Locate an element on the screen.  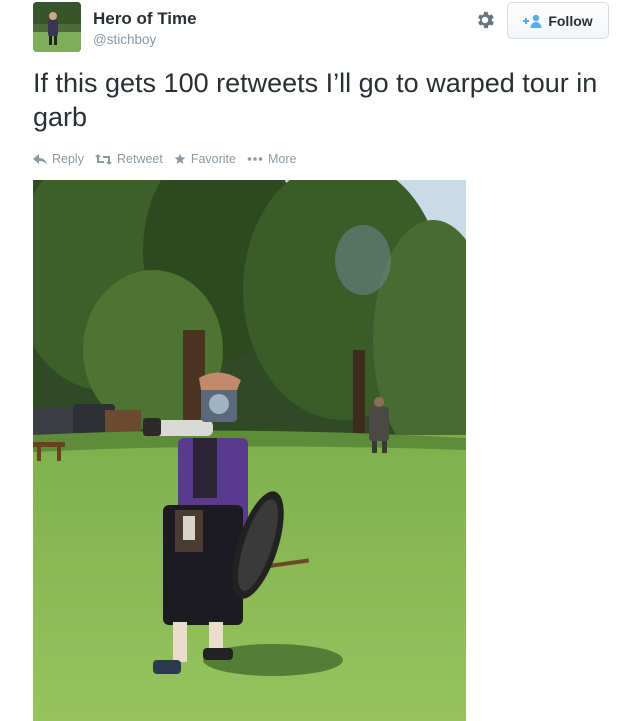
retweet-label: Retweet is located at coordinates (139, 159).